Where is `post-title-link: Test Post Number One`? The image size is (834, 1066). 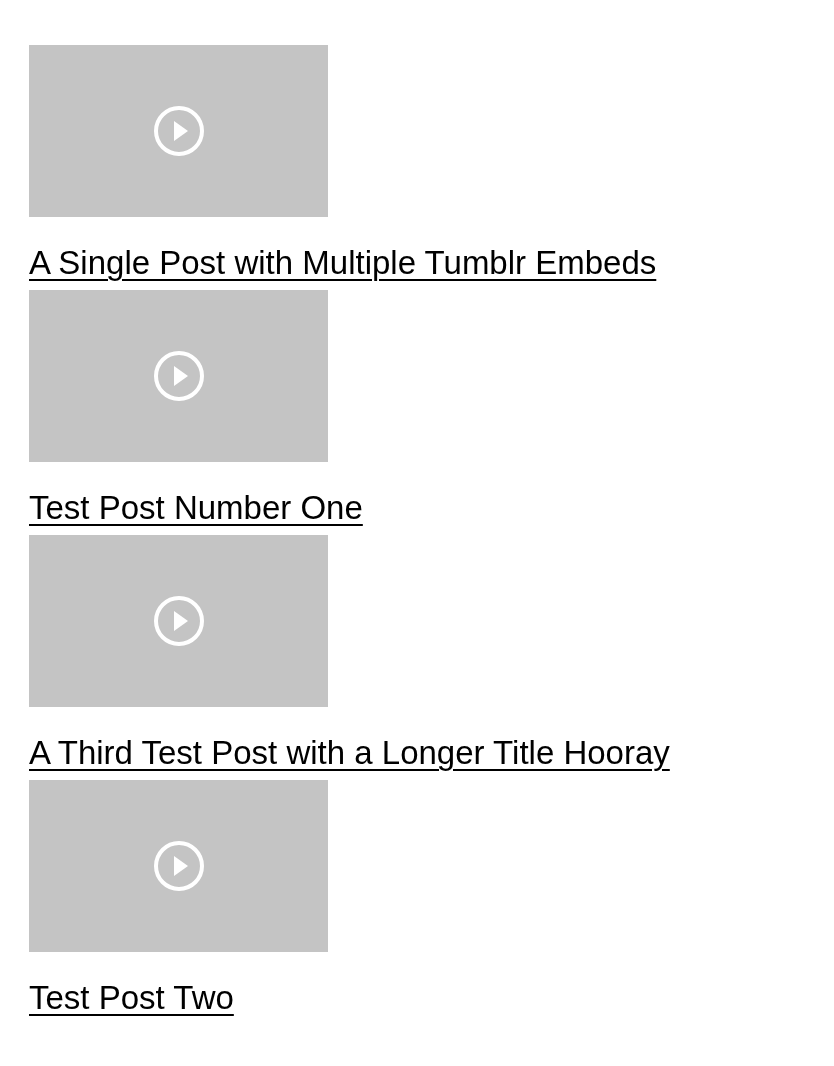 post-title-link: Test Post Number One is located at coordinates (196, 508).